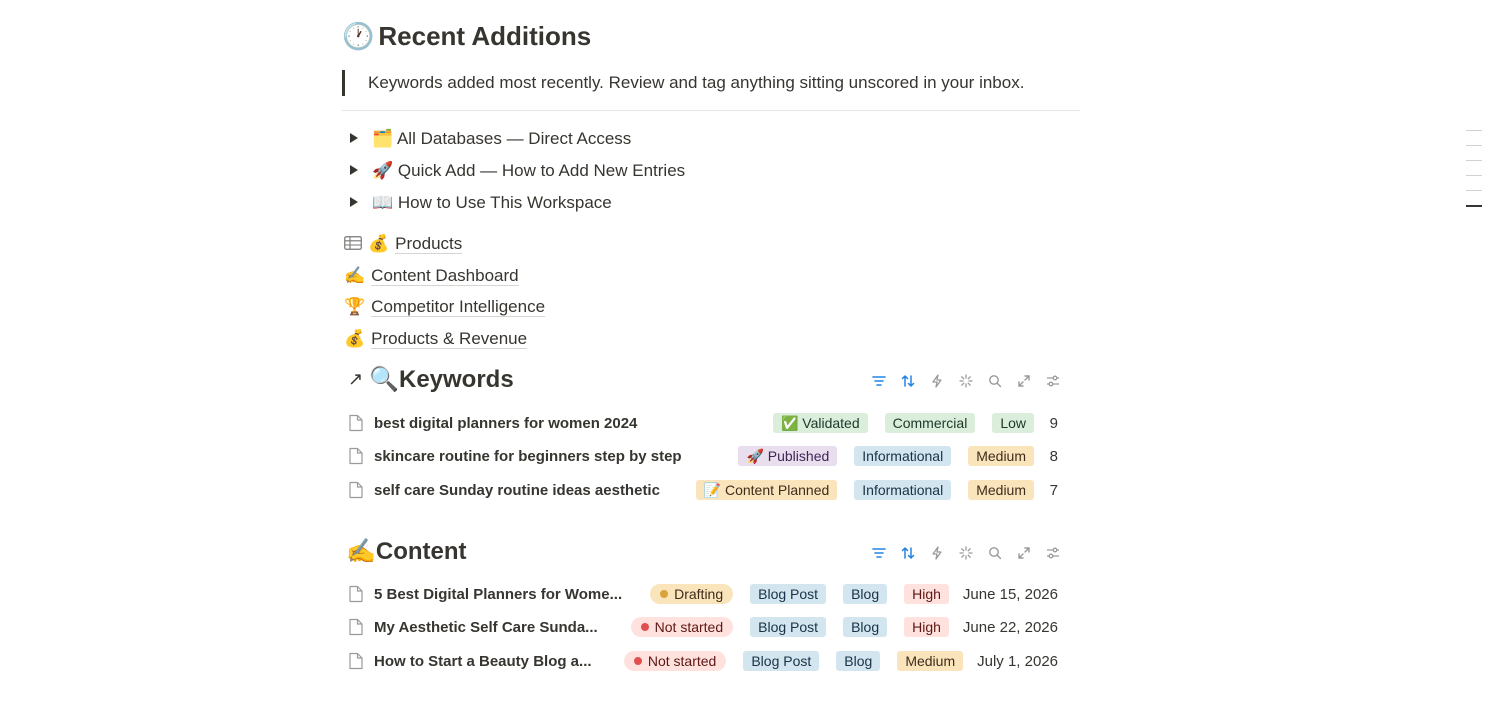 The width and height of the screenshot is (1500, 701). I want to click on content-db-title: ✍️Content, so click(406, 552).